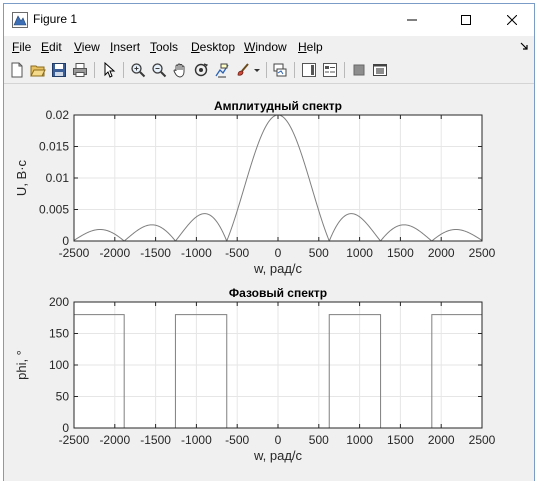 This screenshot has height=484, width=540. I want to click on y-tick-label: 100, so click(59, 365).